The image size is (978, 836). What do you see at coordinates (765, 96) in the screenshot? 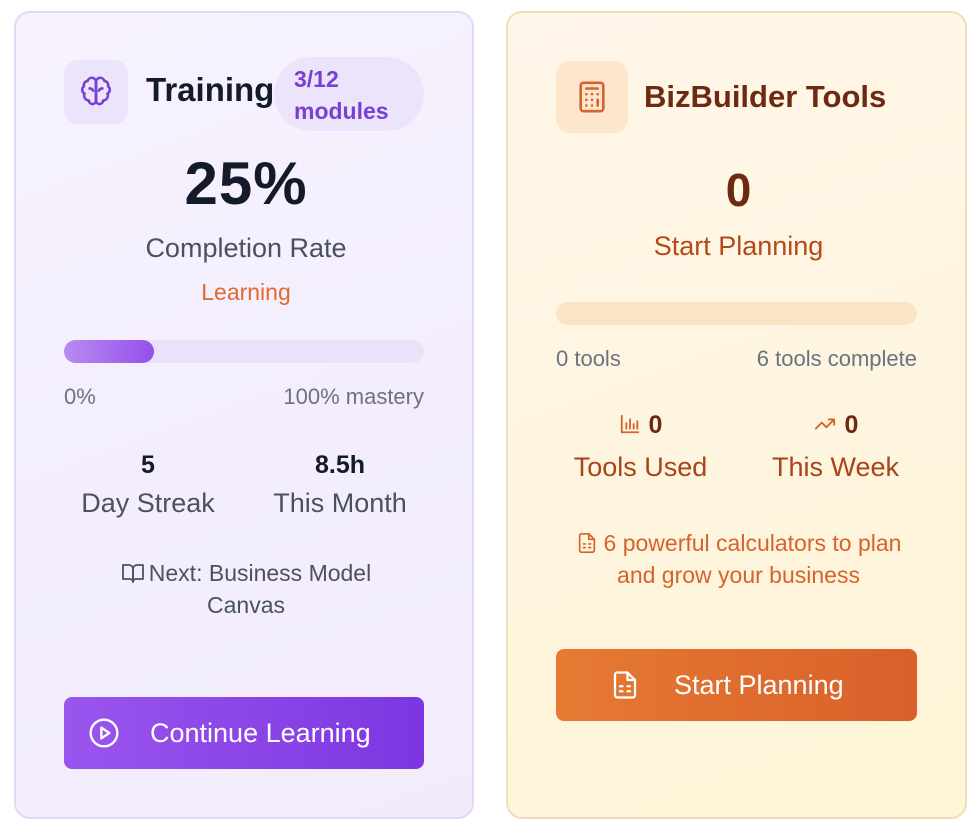
I see `bizbuilder-title: BizBuilder Tools` at bounding box center [765, 96].